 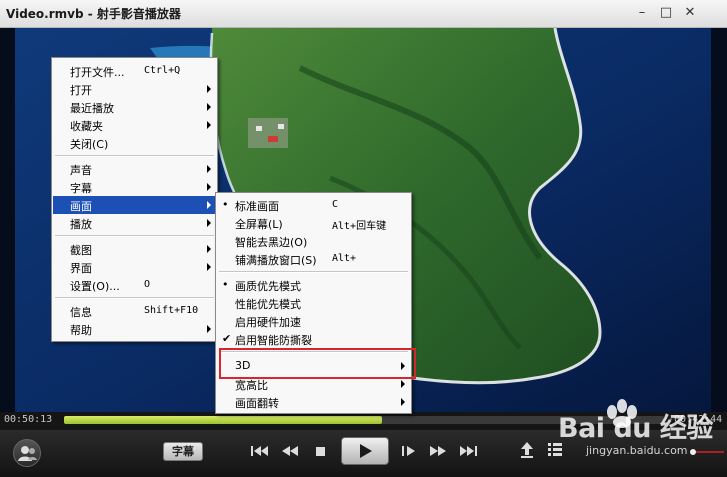 I want to click on maximize-button: □, so click(x=666, y=13).